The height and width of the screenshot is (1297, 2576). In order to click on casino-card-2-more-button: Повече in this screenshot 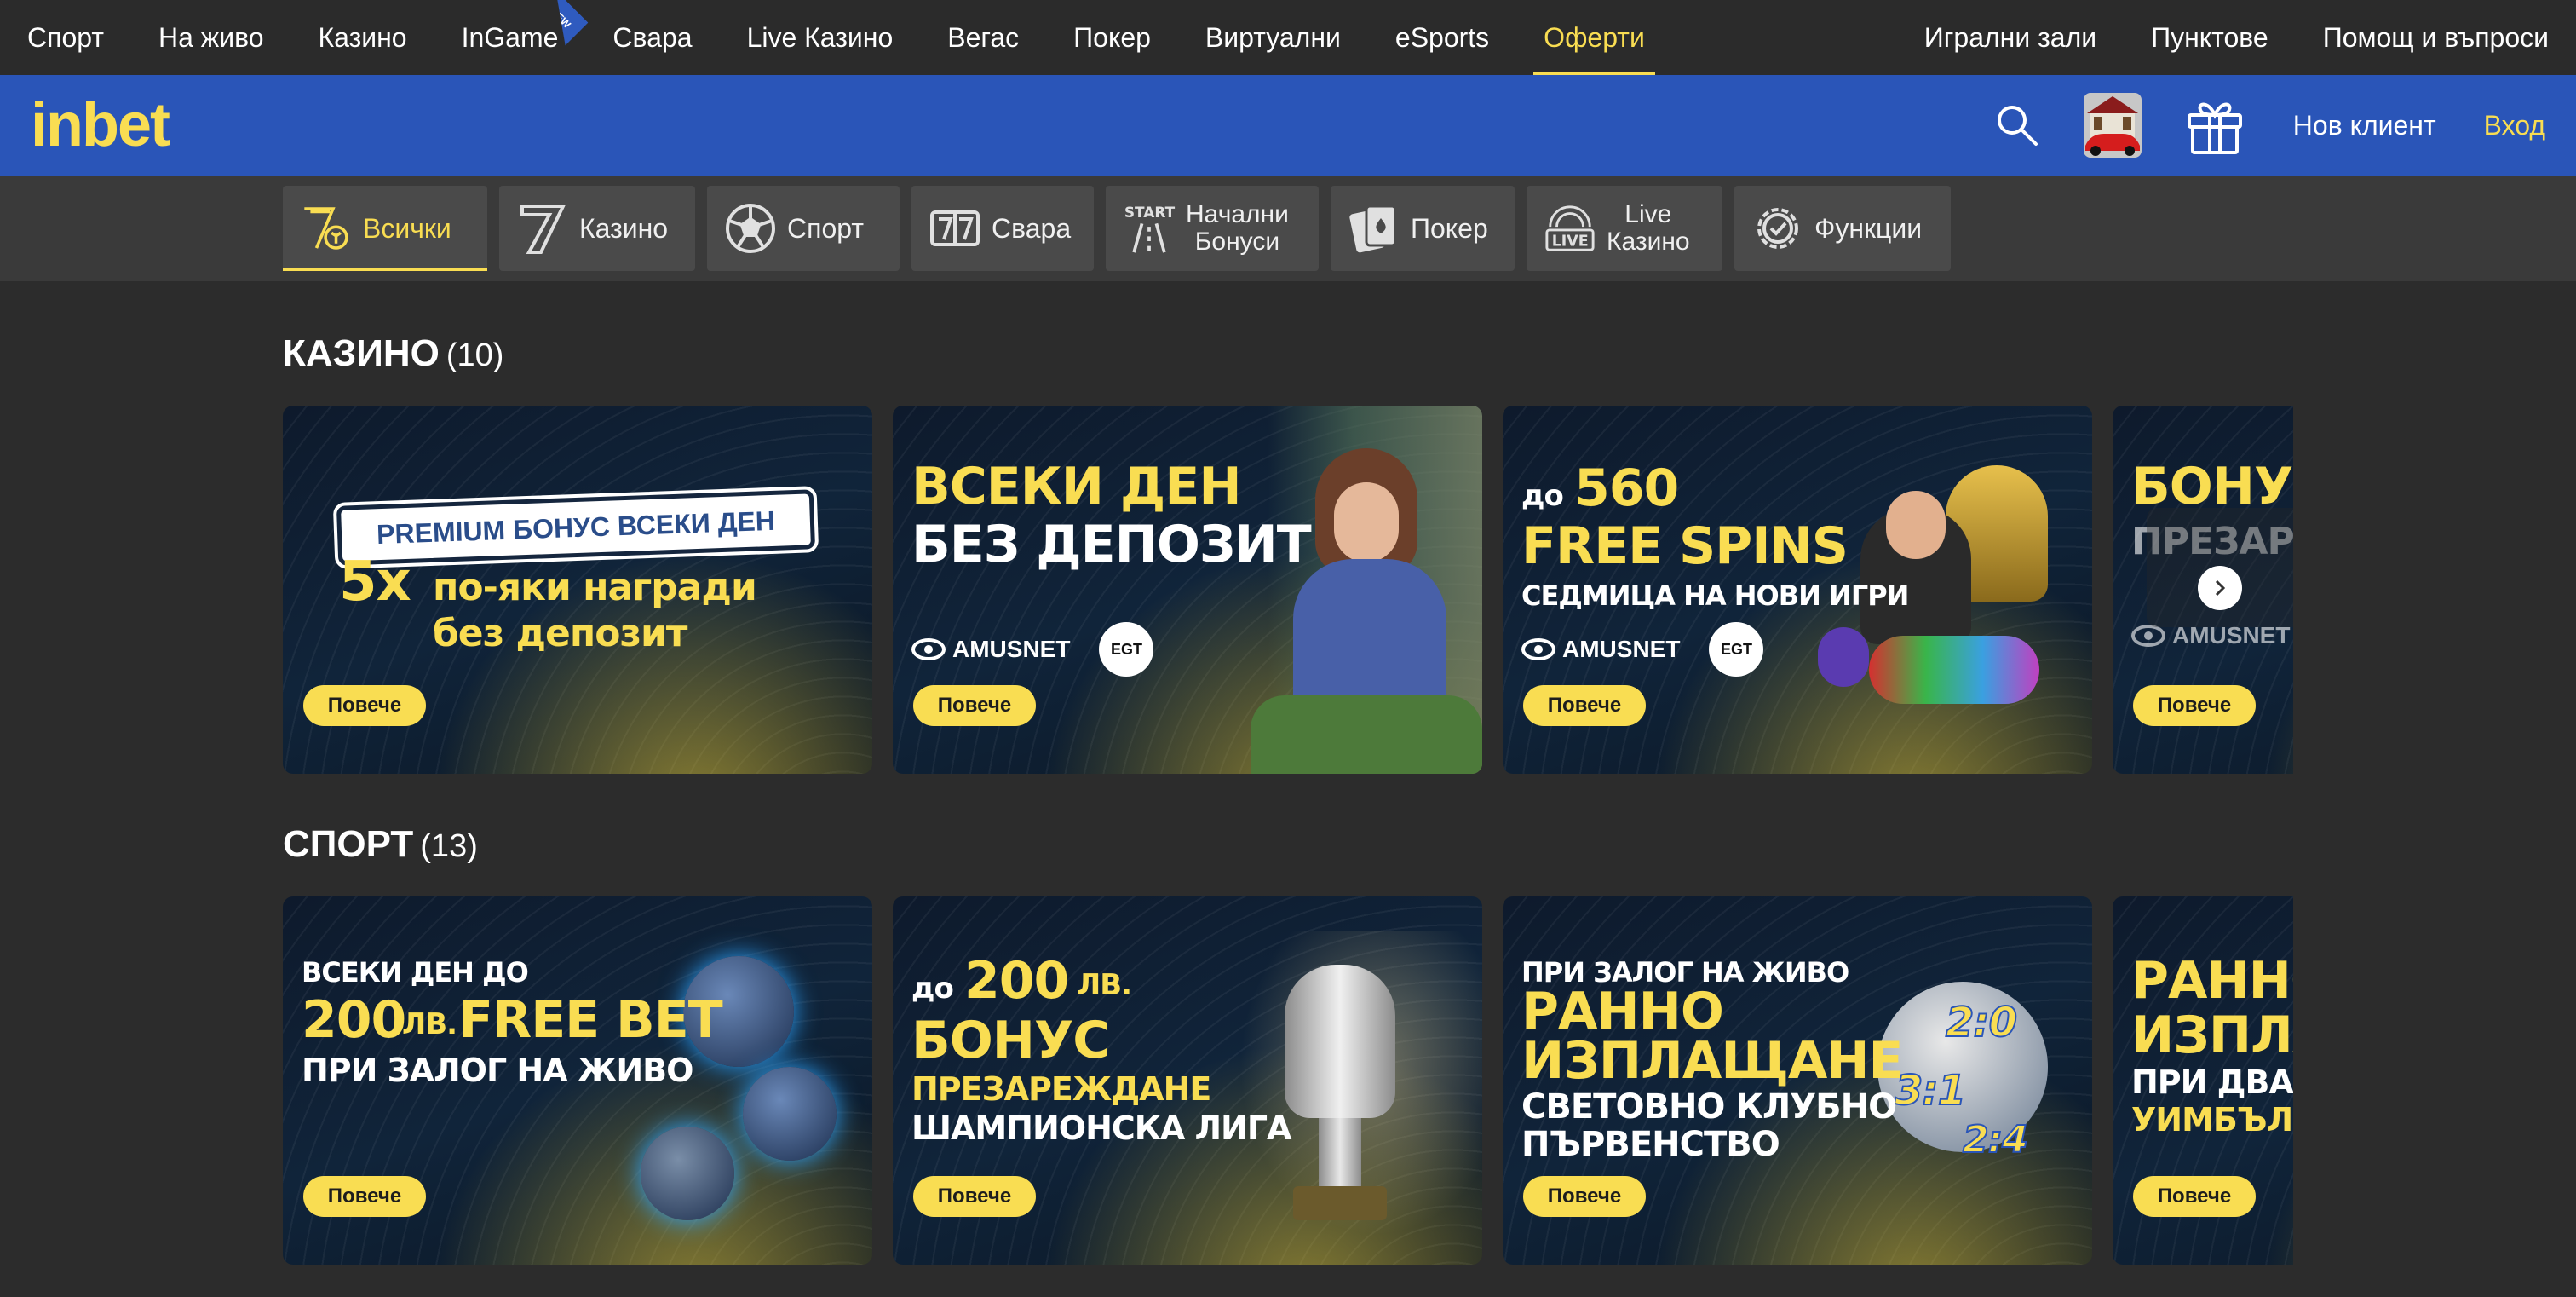, I will do `click(974, 705)`.